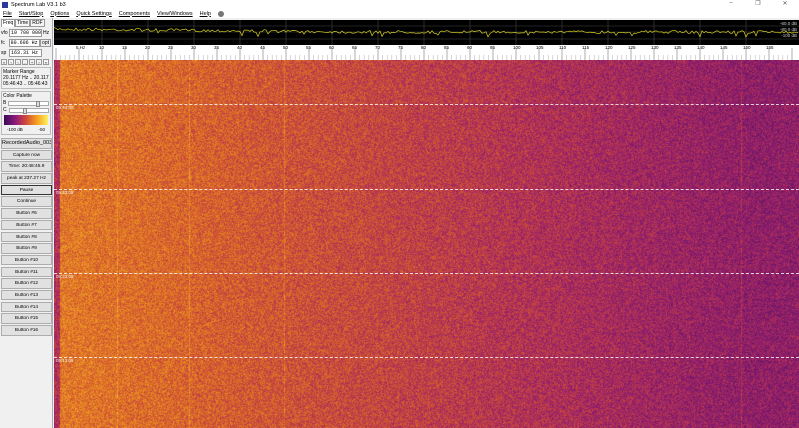 Image resolution: width=799 pixels, height=428 pixels. Describe the element at coordinates (26, 307) in the screenshot. I see `button-button-14: Button #14` at that location.